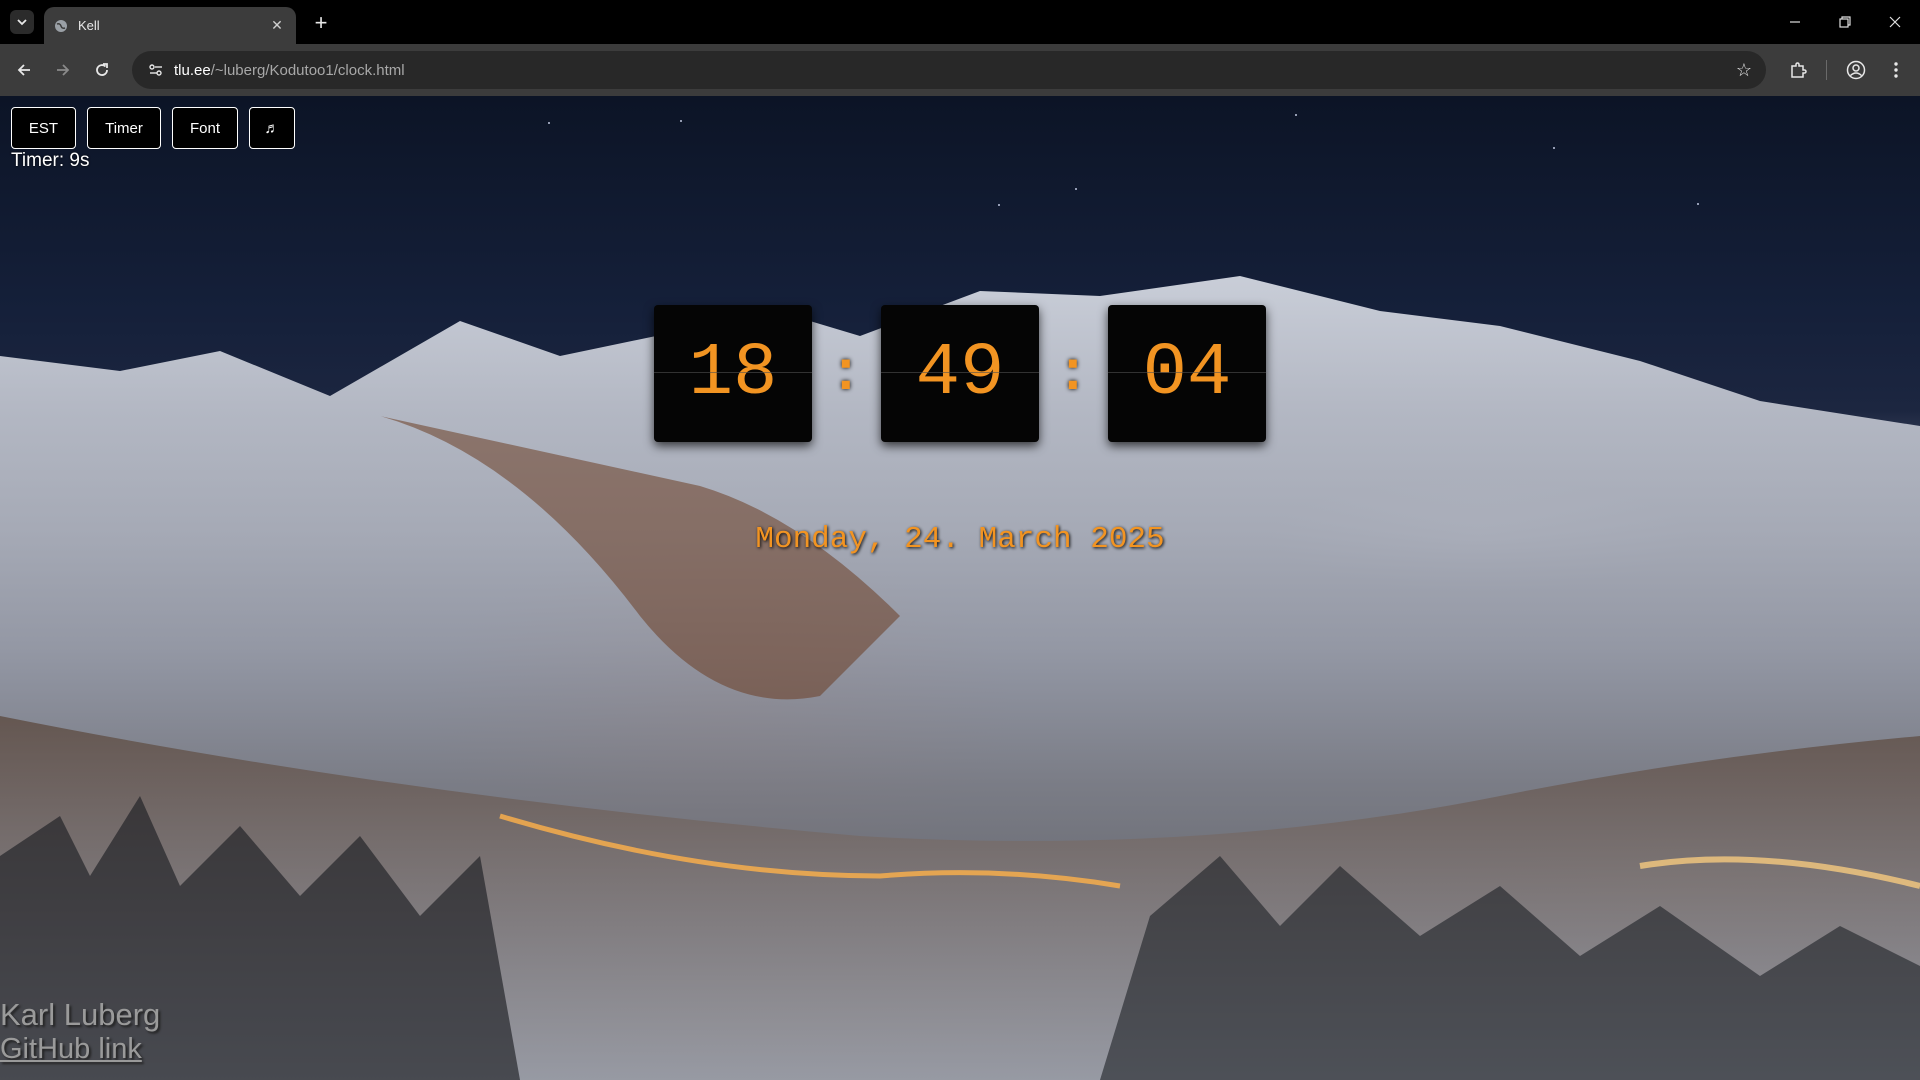 The image size is (1920, 1080). What do you see at coordinates (277, 26) in the screenshot?
I see `close-icon: ✕` at bounding box center [277, 26].